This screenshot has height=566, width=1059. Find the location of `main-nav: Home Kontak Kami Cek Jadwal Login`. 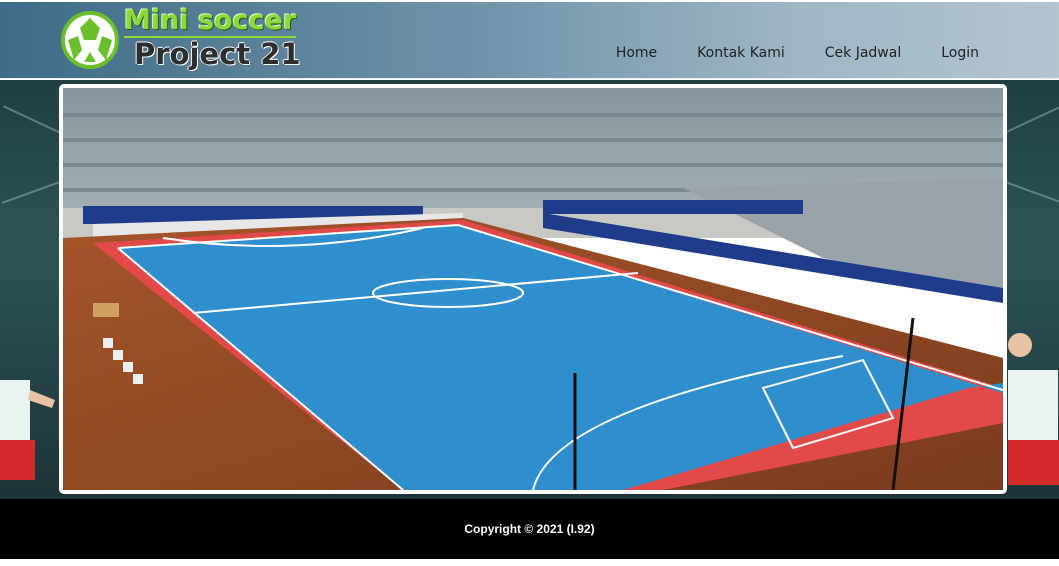

main-nav: Home Kontak Kami Cek Jadwal Login is located at coordinates (777, 53).